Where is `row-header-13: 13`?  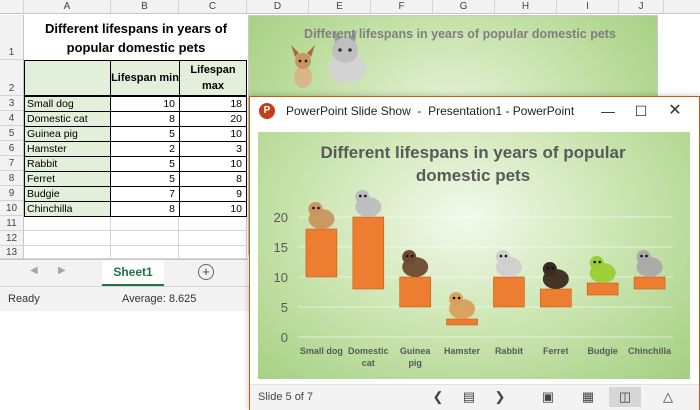
row-header-13: 13 is located at coordinates (12, 252).